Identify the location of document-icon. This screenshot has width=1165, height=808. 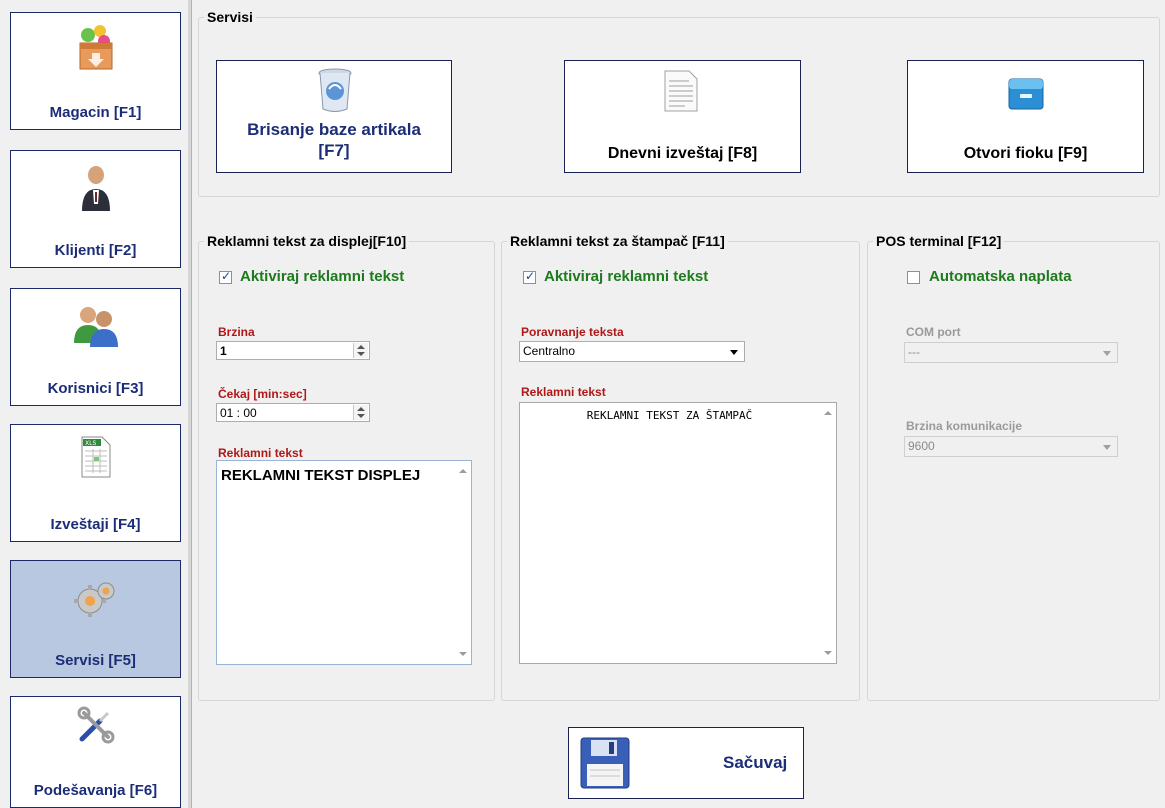
(681, 93).